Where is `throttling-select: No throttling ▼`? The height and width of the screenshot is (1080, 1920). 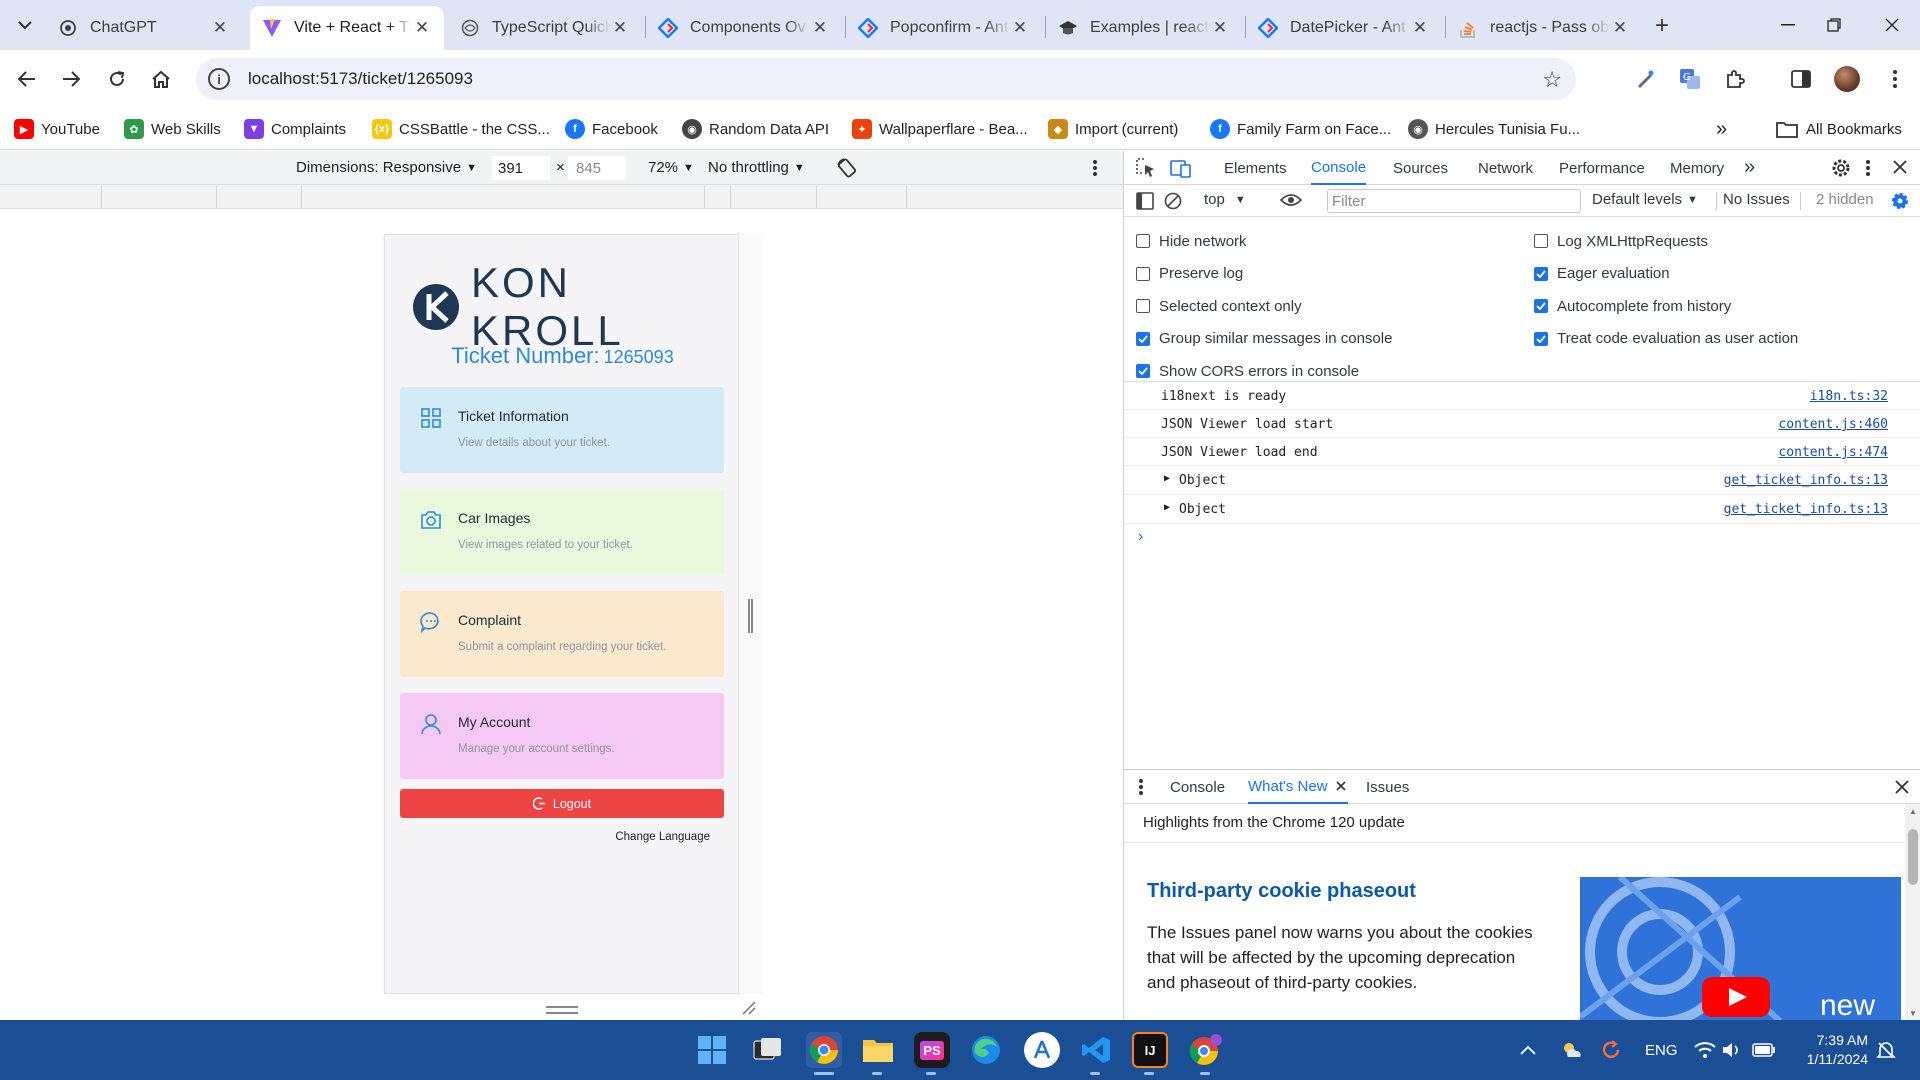 throttling-select: No throttling ▼ is located at coordinates (756, 167).